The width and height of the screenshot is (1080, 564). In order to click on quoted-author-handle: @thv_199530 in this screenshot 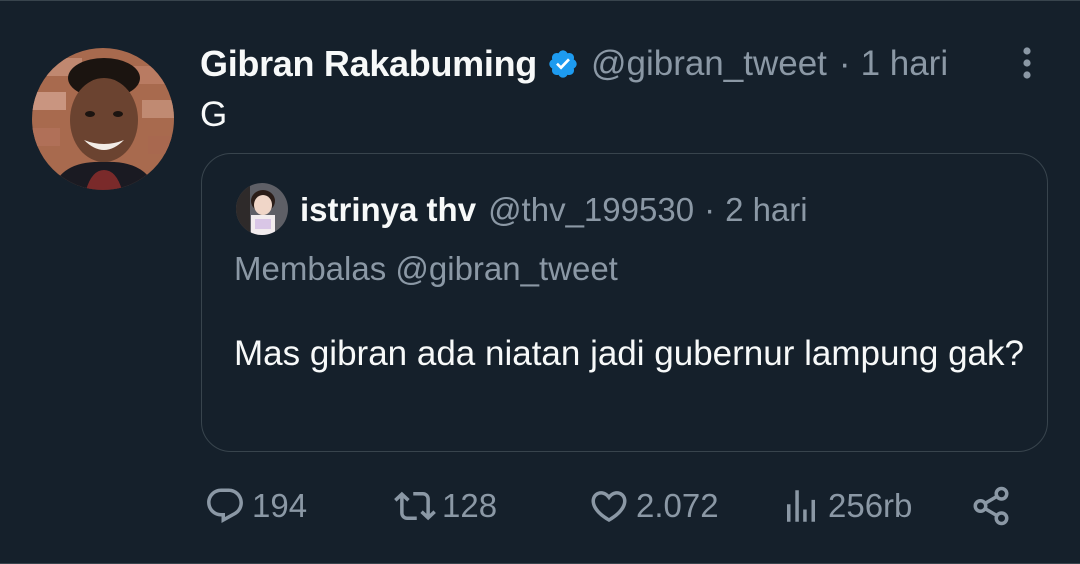, I will do `click(591, 210)`.